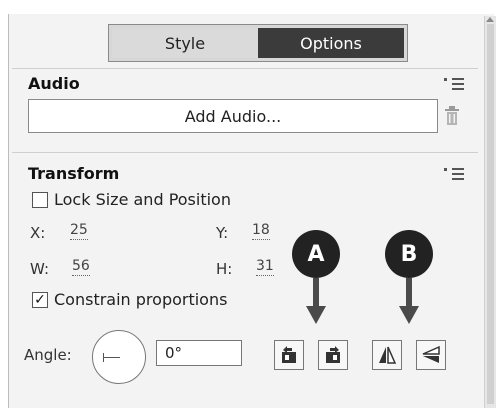  I want to click on h-label: H:, so click(224, 269).